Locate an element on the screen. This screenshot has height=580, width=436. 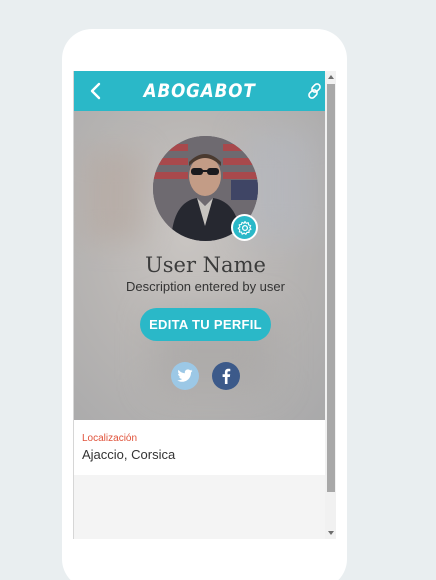
twitter-button is located at coordinates (185, 376).